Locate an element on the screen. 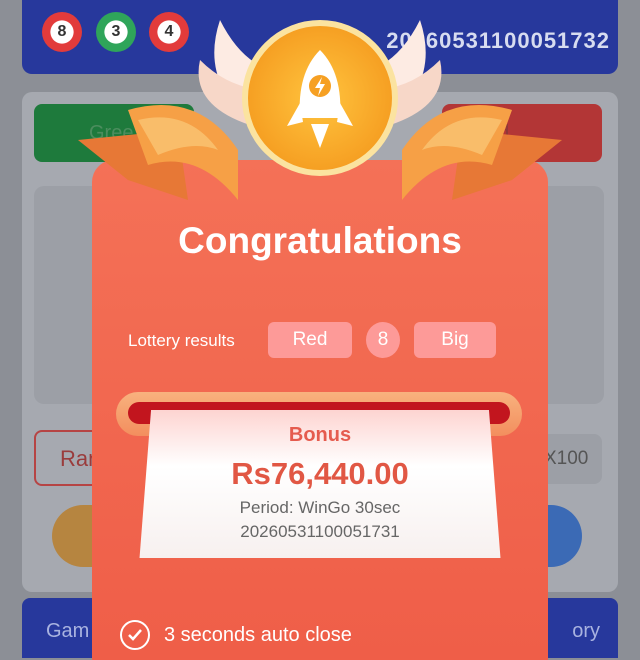 The height and width of the screenshot is (660, 640). result-ball: 4 is located at coordinates (169, 32).